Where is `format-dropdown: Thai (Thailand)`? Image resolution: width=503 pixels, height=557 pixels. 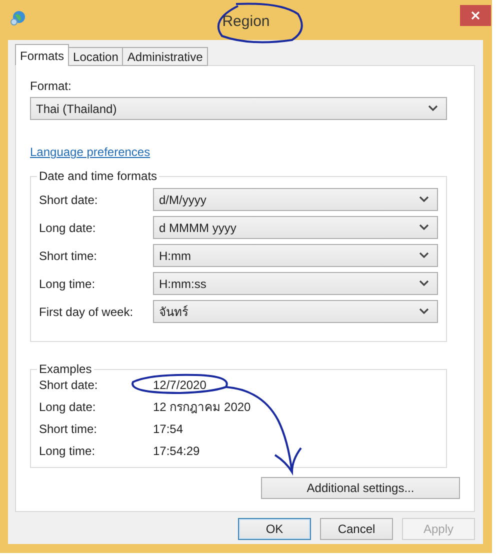 format-dropdown: Thai (Thailand) is located at coordinates (238, 108).